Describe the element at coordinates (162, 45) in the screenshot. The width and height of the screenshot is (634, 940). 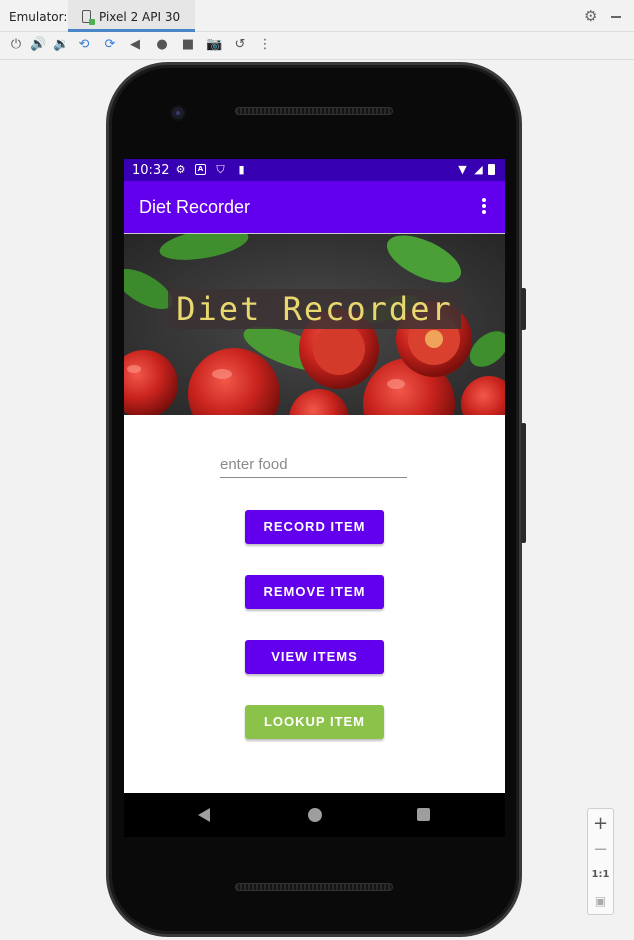
I see `home-icon: ●` at that location.